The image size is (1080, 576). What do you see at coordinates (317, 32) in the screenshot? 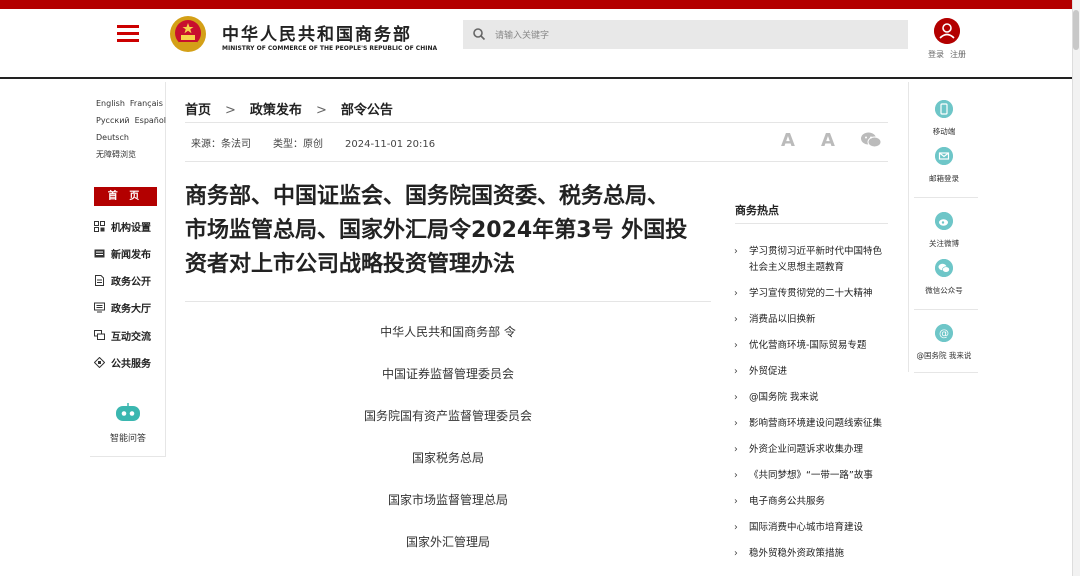
I see `site-logo-title: 中华人民共和国商务部` at bounding box center [317, 32].